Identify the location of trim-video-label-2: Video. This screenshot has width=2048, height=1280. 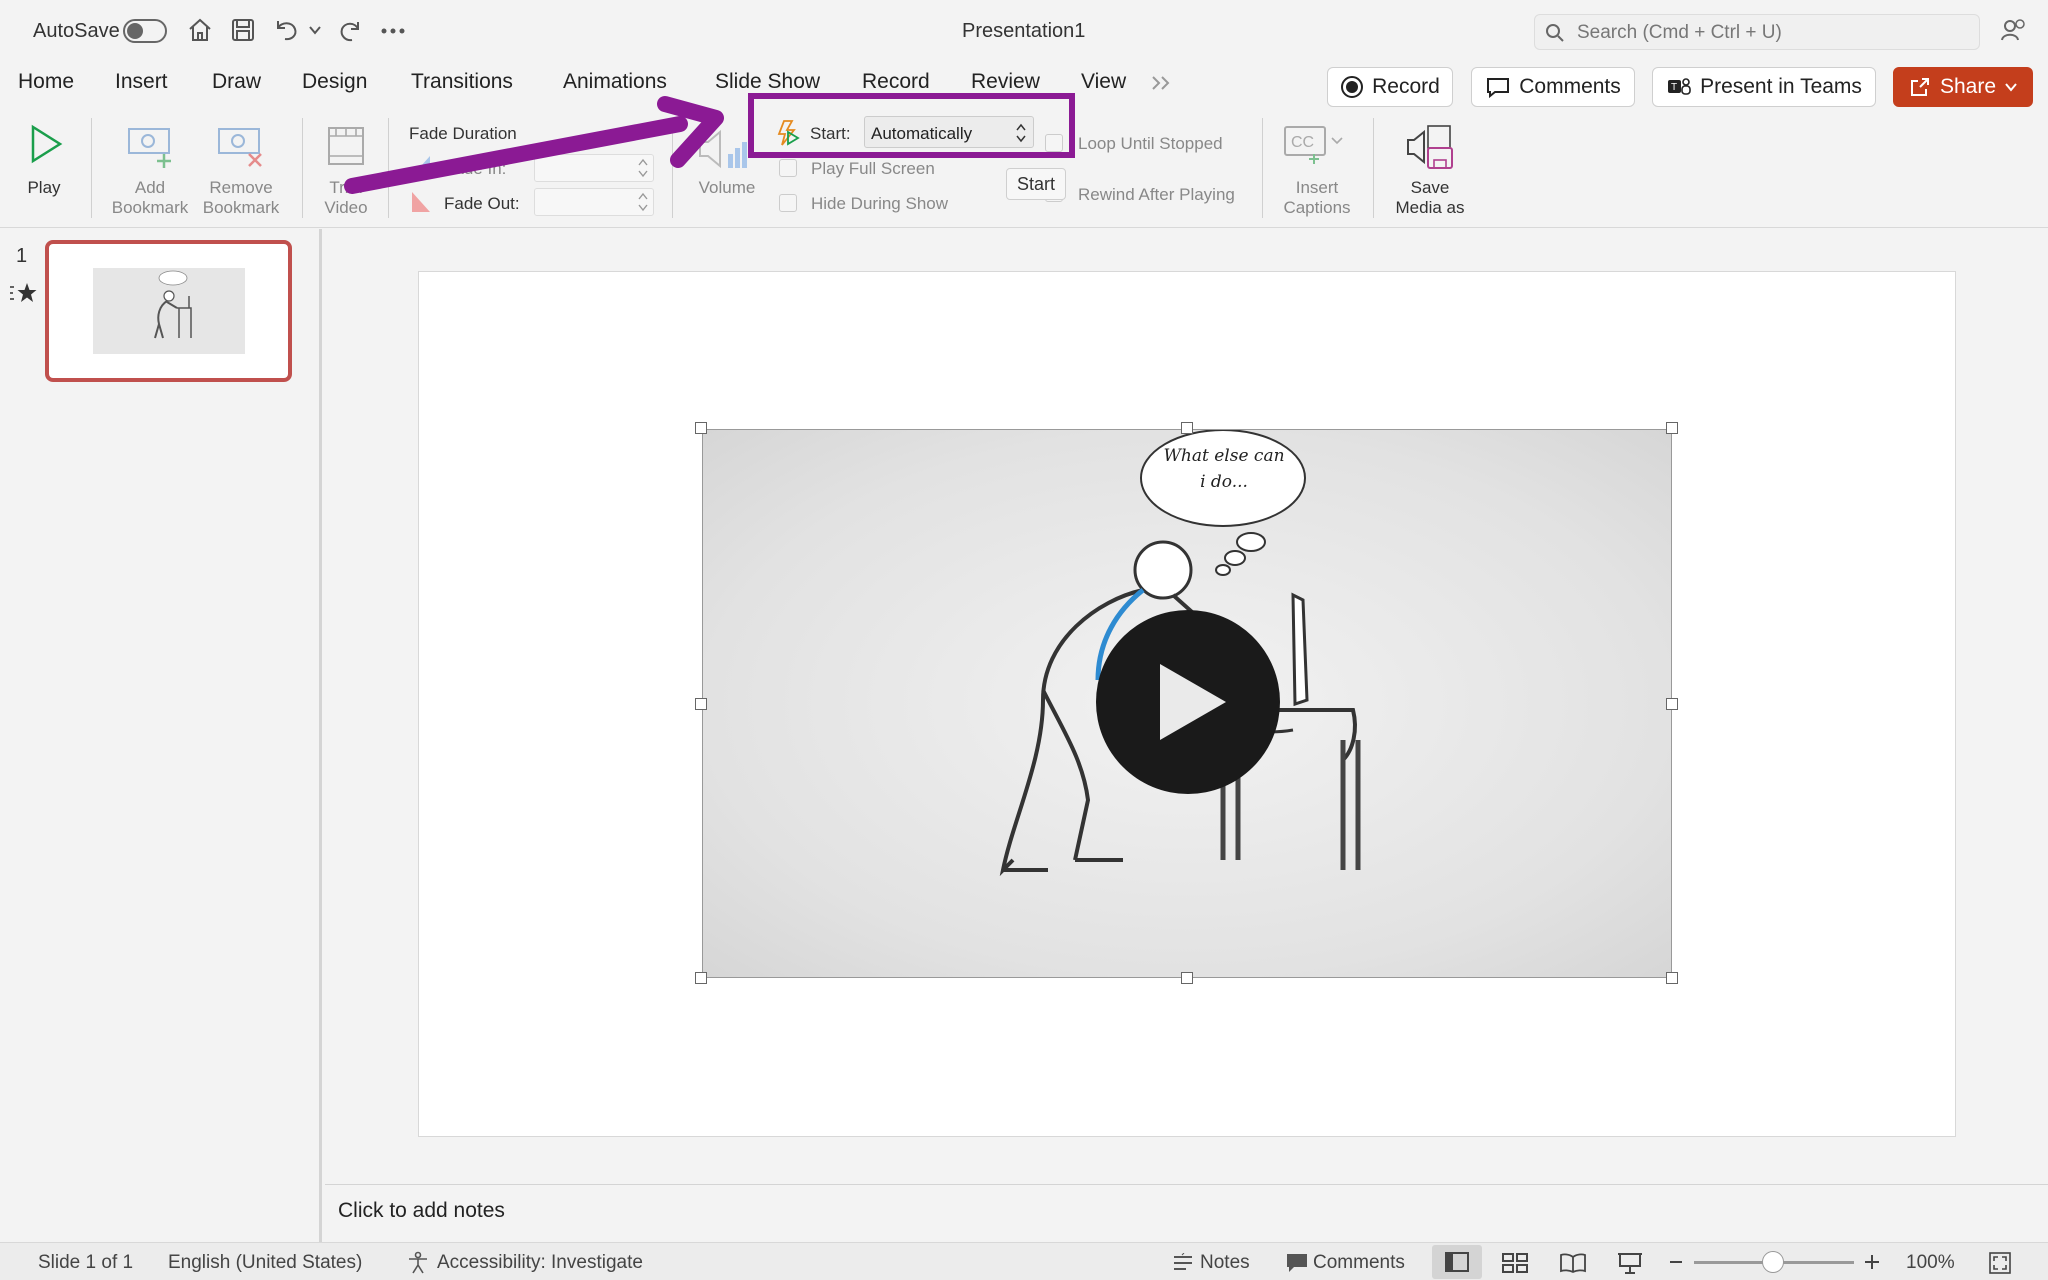
(346, 207).